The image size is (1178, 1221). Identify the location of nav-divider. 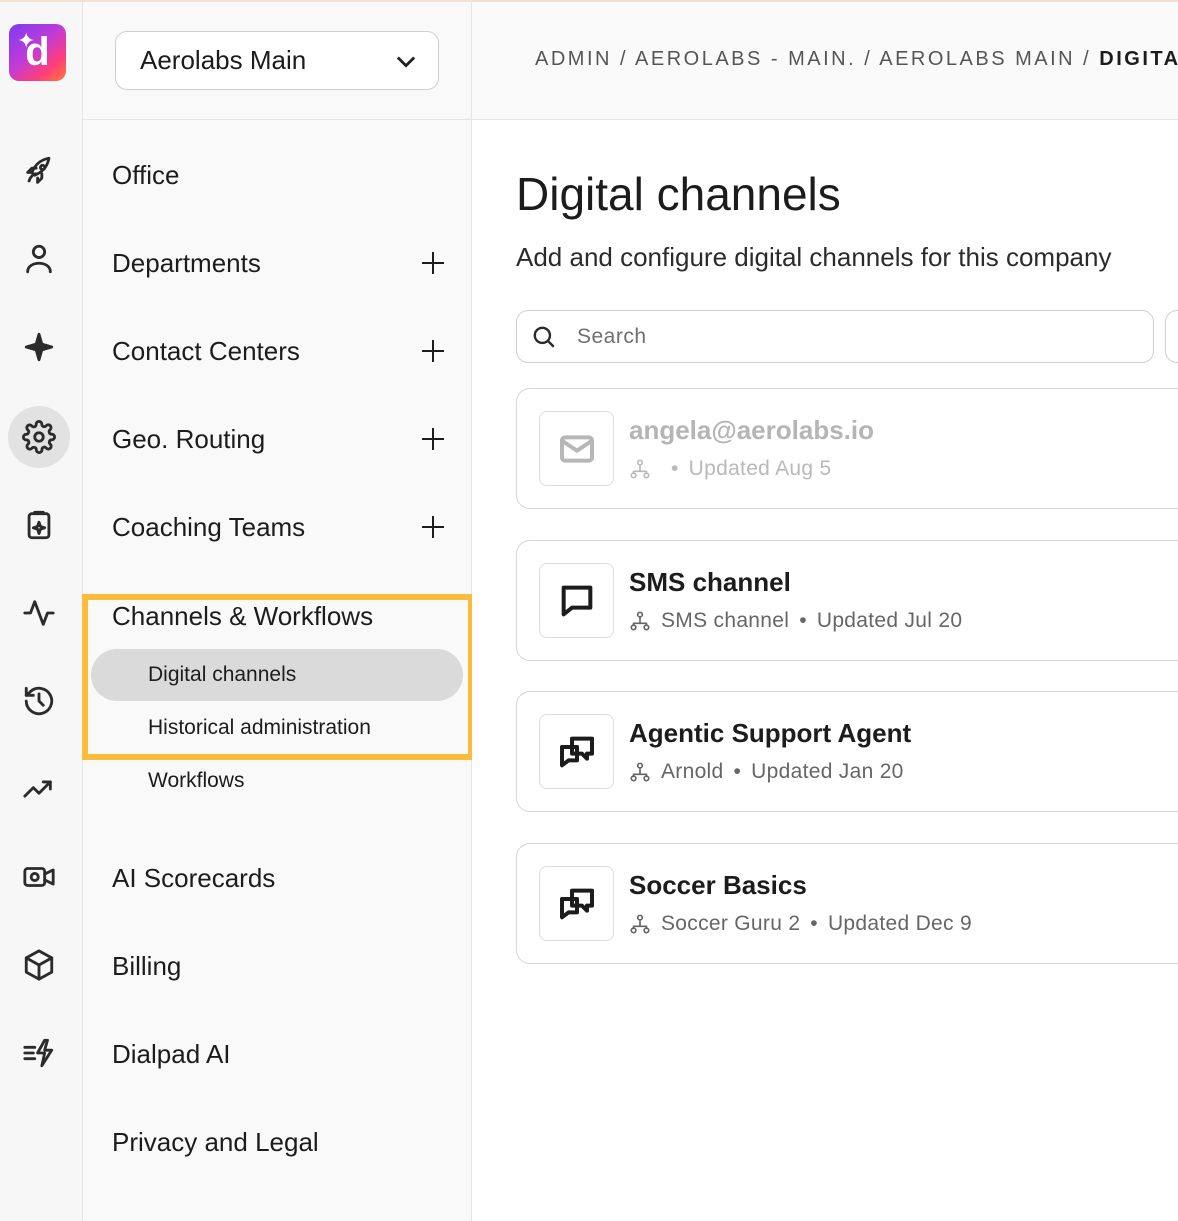
(277, 119).